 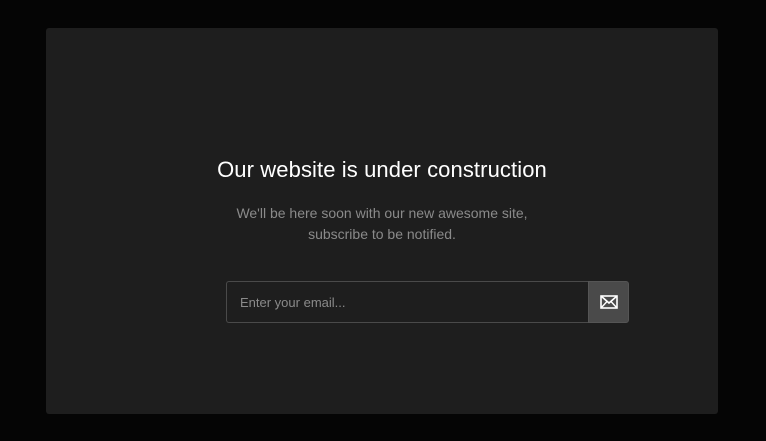 I want to click on subscribe-form, so click(x=427, y=302).